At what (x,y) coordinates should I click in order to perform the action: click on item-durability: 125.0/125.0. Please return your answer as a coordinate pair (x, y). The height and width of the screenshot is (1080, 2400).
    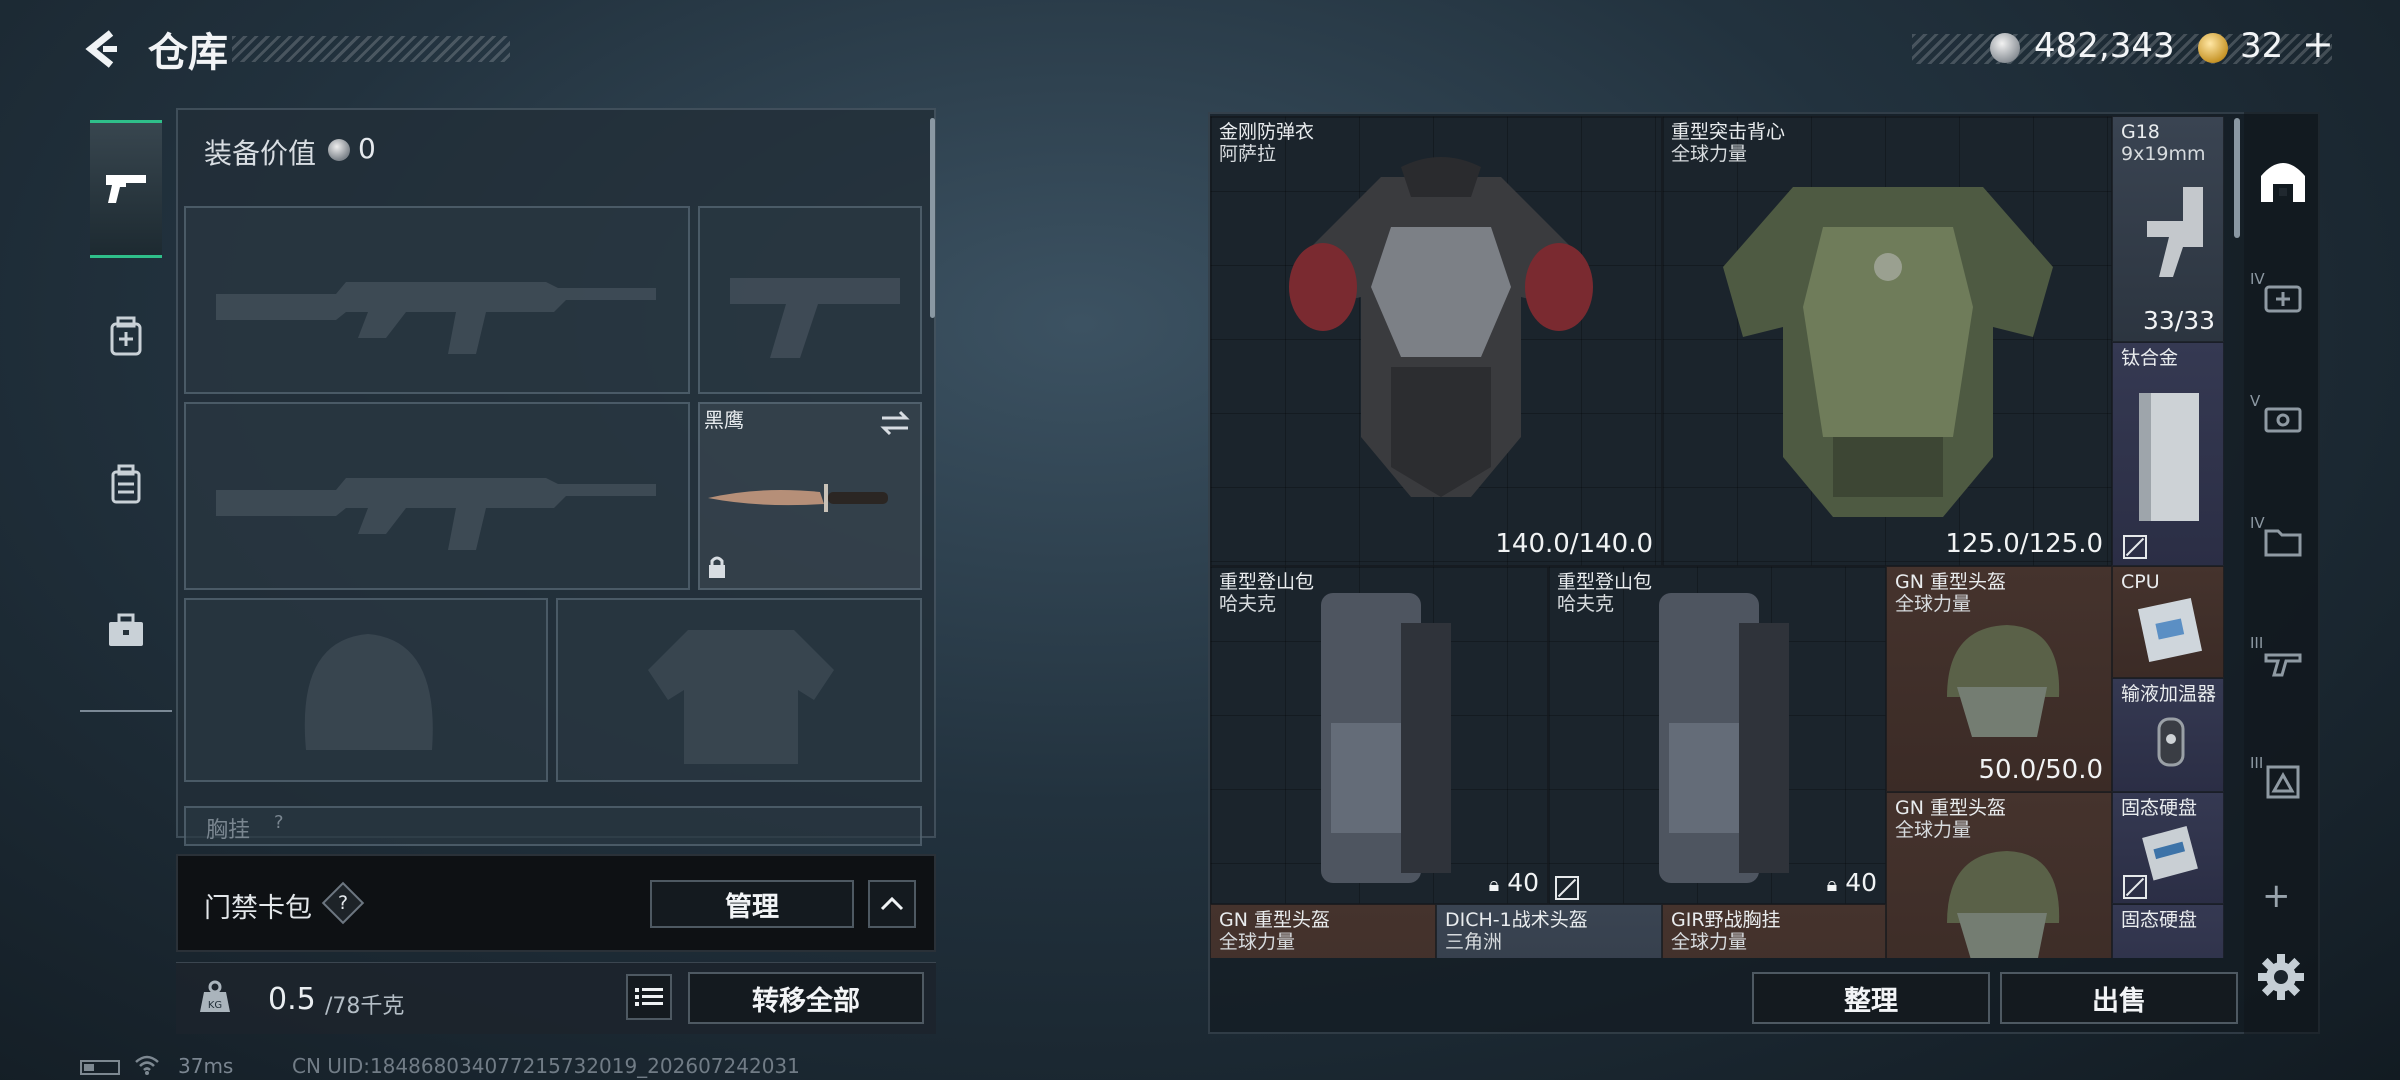
    Looking at the image, I should click on (2024, 544).